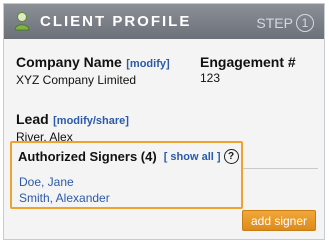 This screenshot has height=244, width=329. What do you see at coordinates (69, 62) in the screenshot?
I see `company-name-label: Company Name` at bounding box center [69, 62].